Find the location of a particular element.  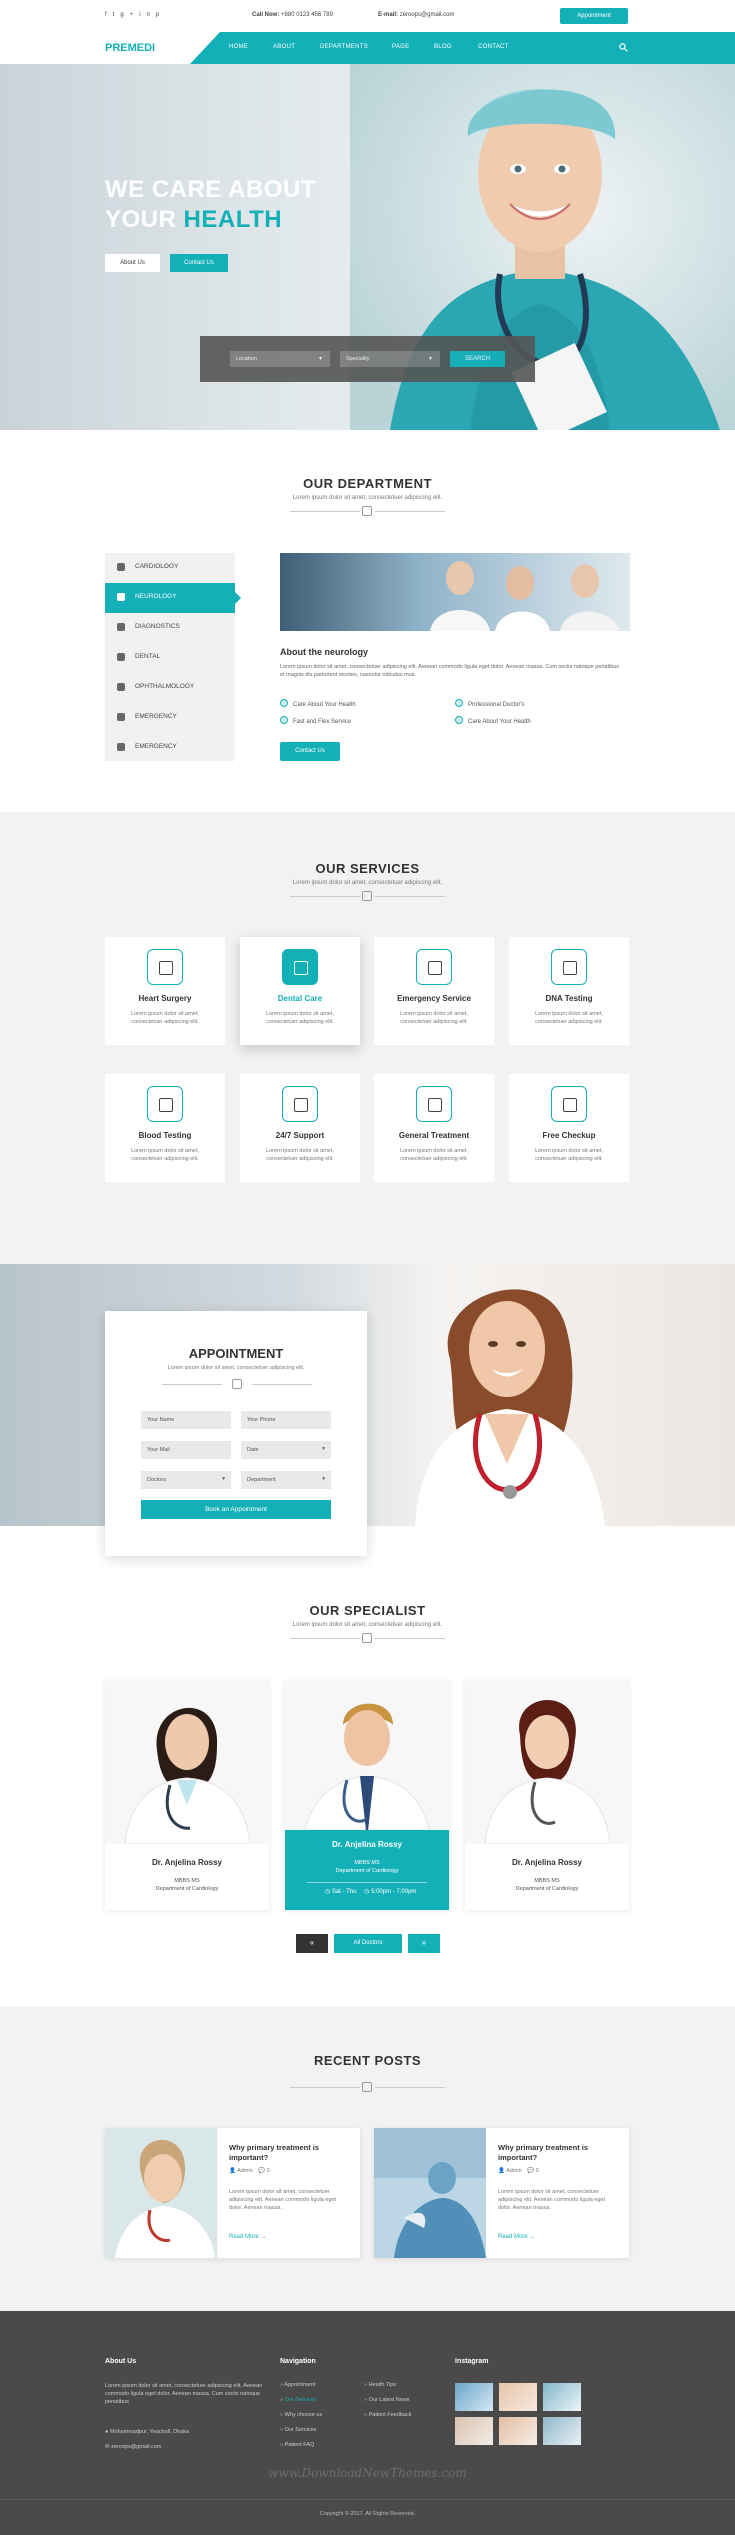

footer-address: ● Mohammadpur, Yeachall, Dhaka is located at coordinates (147, 2432).